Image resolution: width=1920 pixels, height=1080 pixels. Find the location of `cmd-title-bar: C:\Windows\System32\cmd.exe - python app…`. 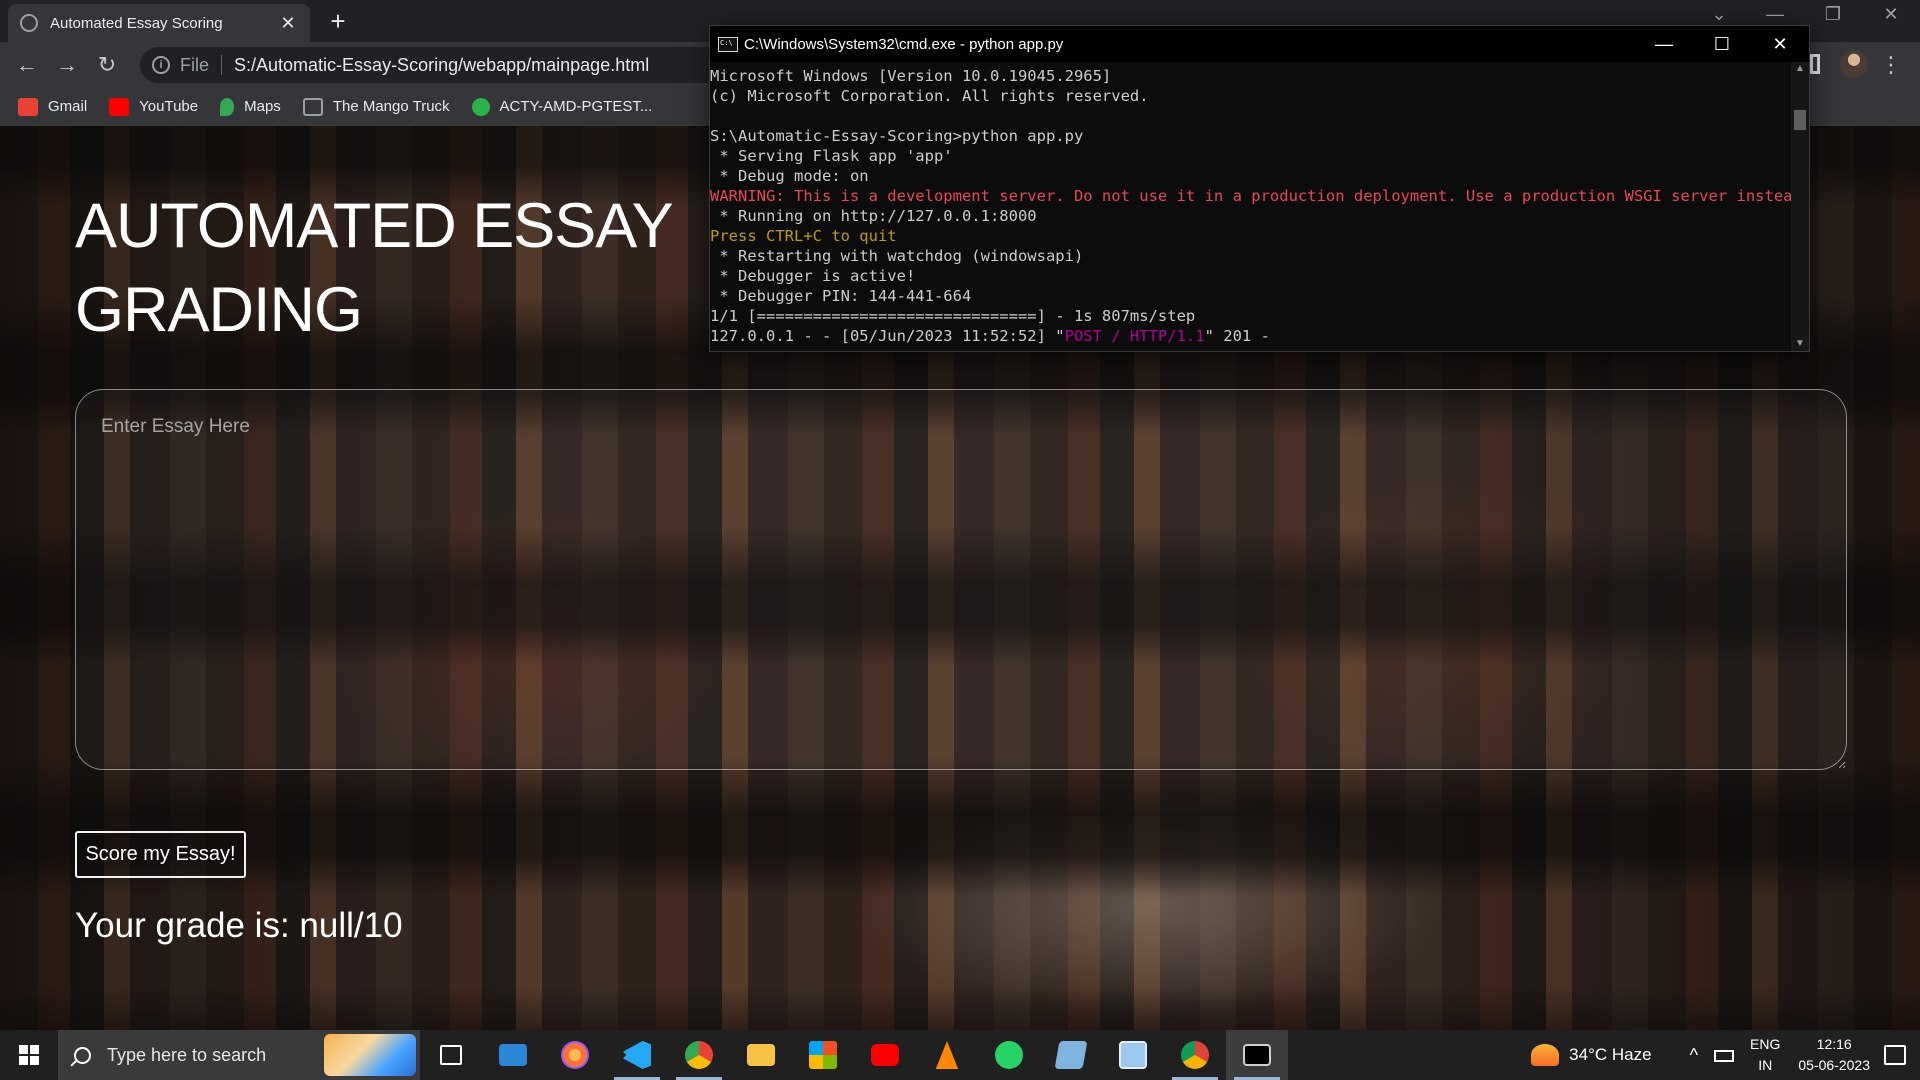

cmd-title-bar: C:\Windows\System32\cmd.exe - python app… is located at coordinates (1259, 44).